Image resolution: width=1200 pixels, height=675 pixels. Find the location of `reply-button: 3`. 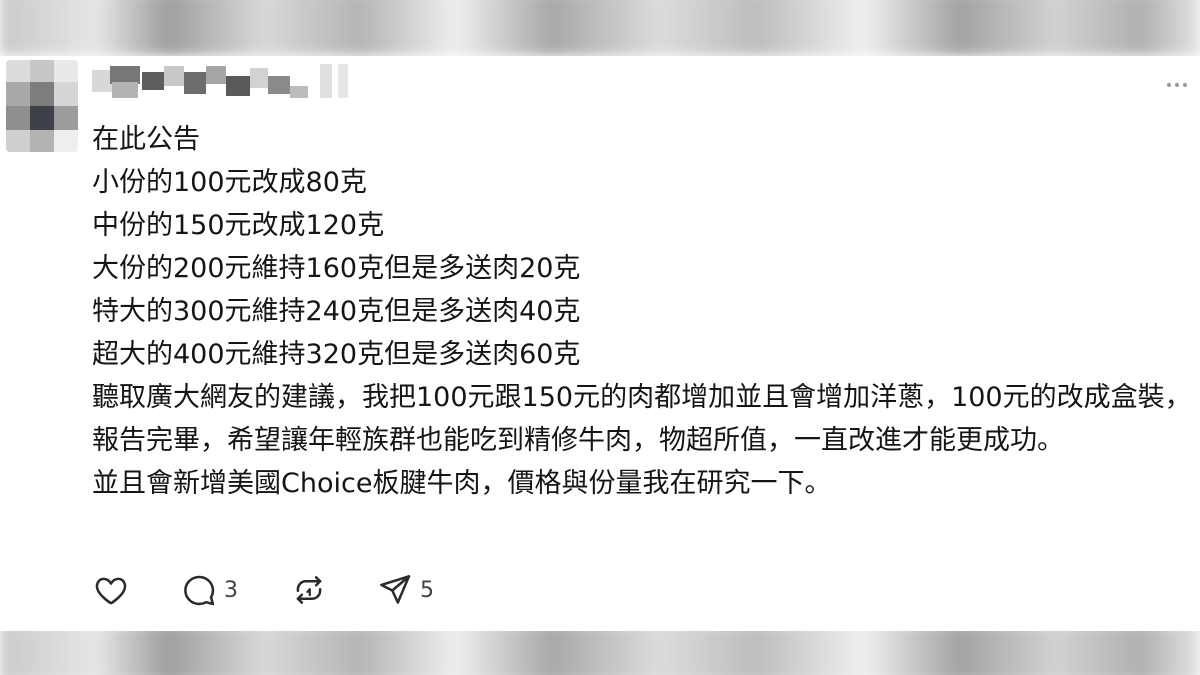

reply-button: 3 is located at coordinates (209, 590).